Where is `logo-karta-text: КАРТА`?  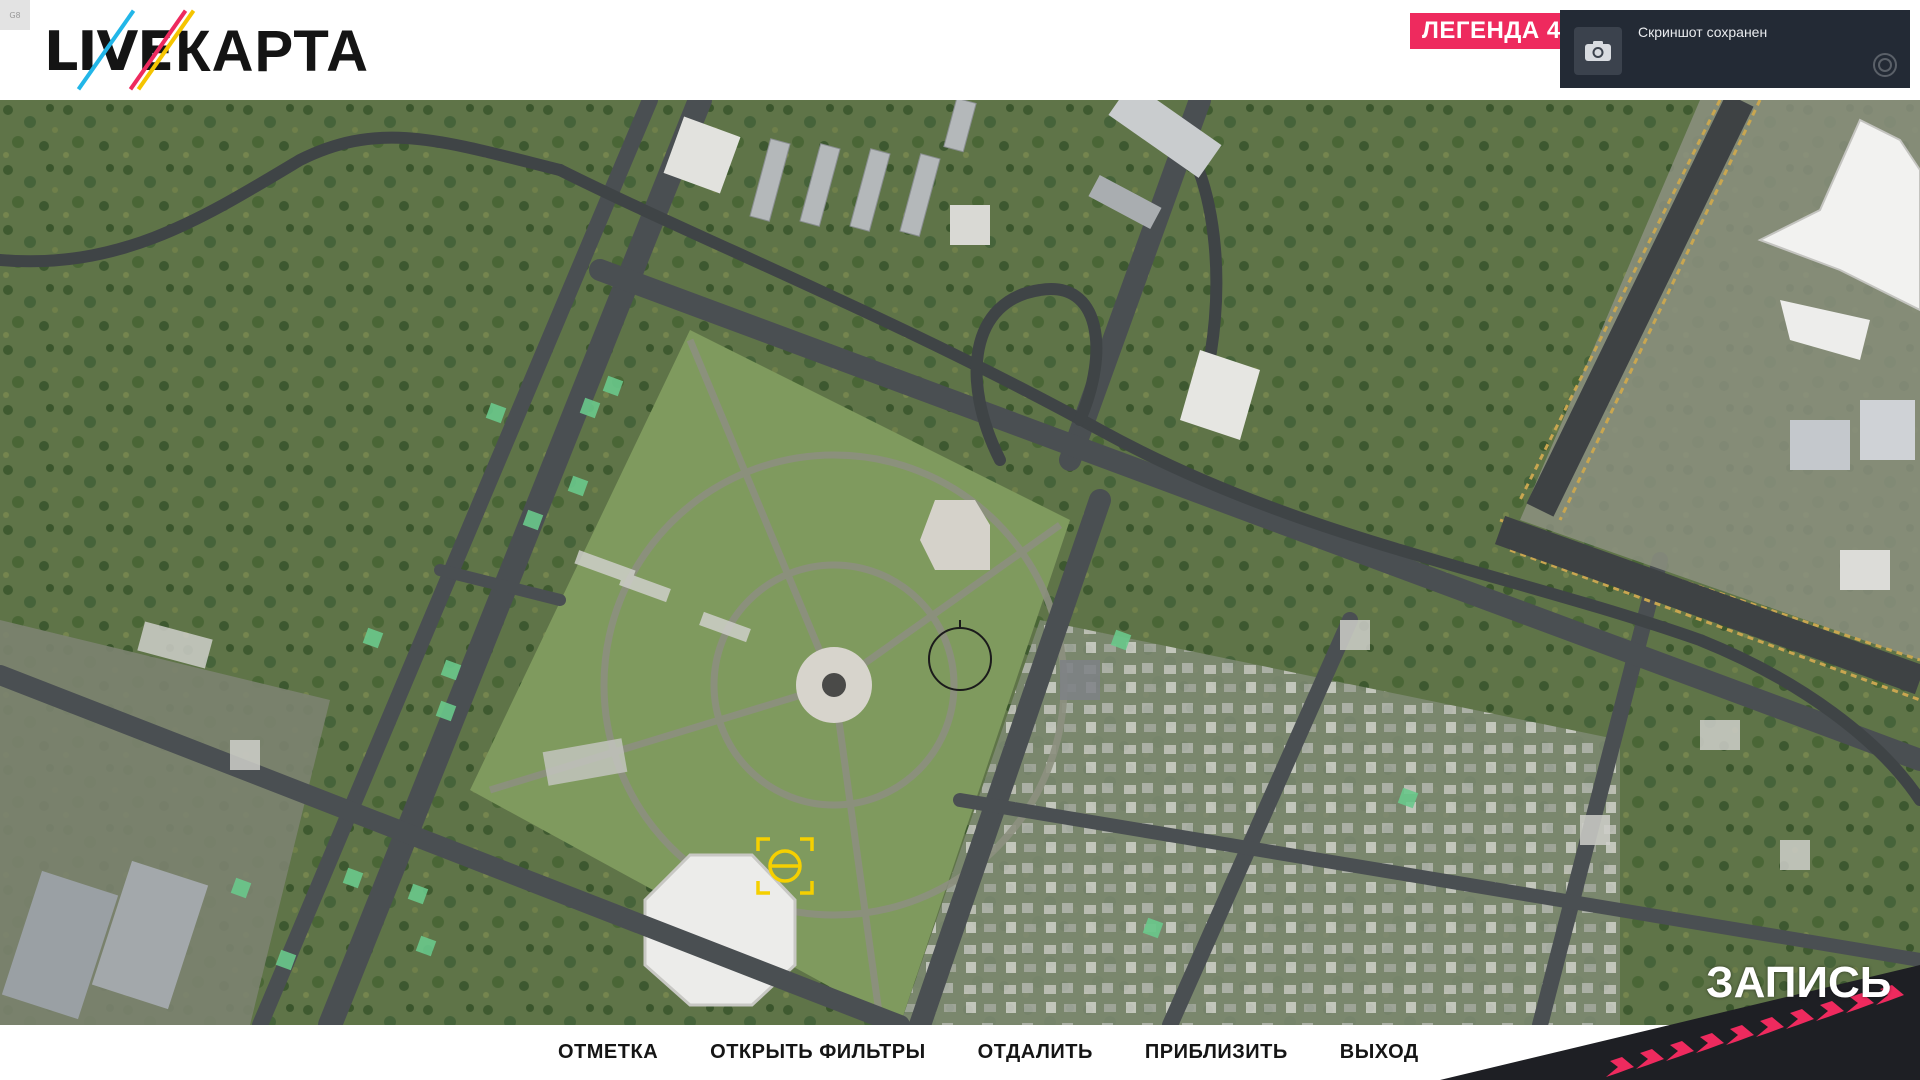
logo-karta-text: КАРТА is located at coordinates (272, 51).